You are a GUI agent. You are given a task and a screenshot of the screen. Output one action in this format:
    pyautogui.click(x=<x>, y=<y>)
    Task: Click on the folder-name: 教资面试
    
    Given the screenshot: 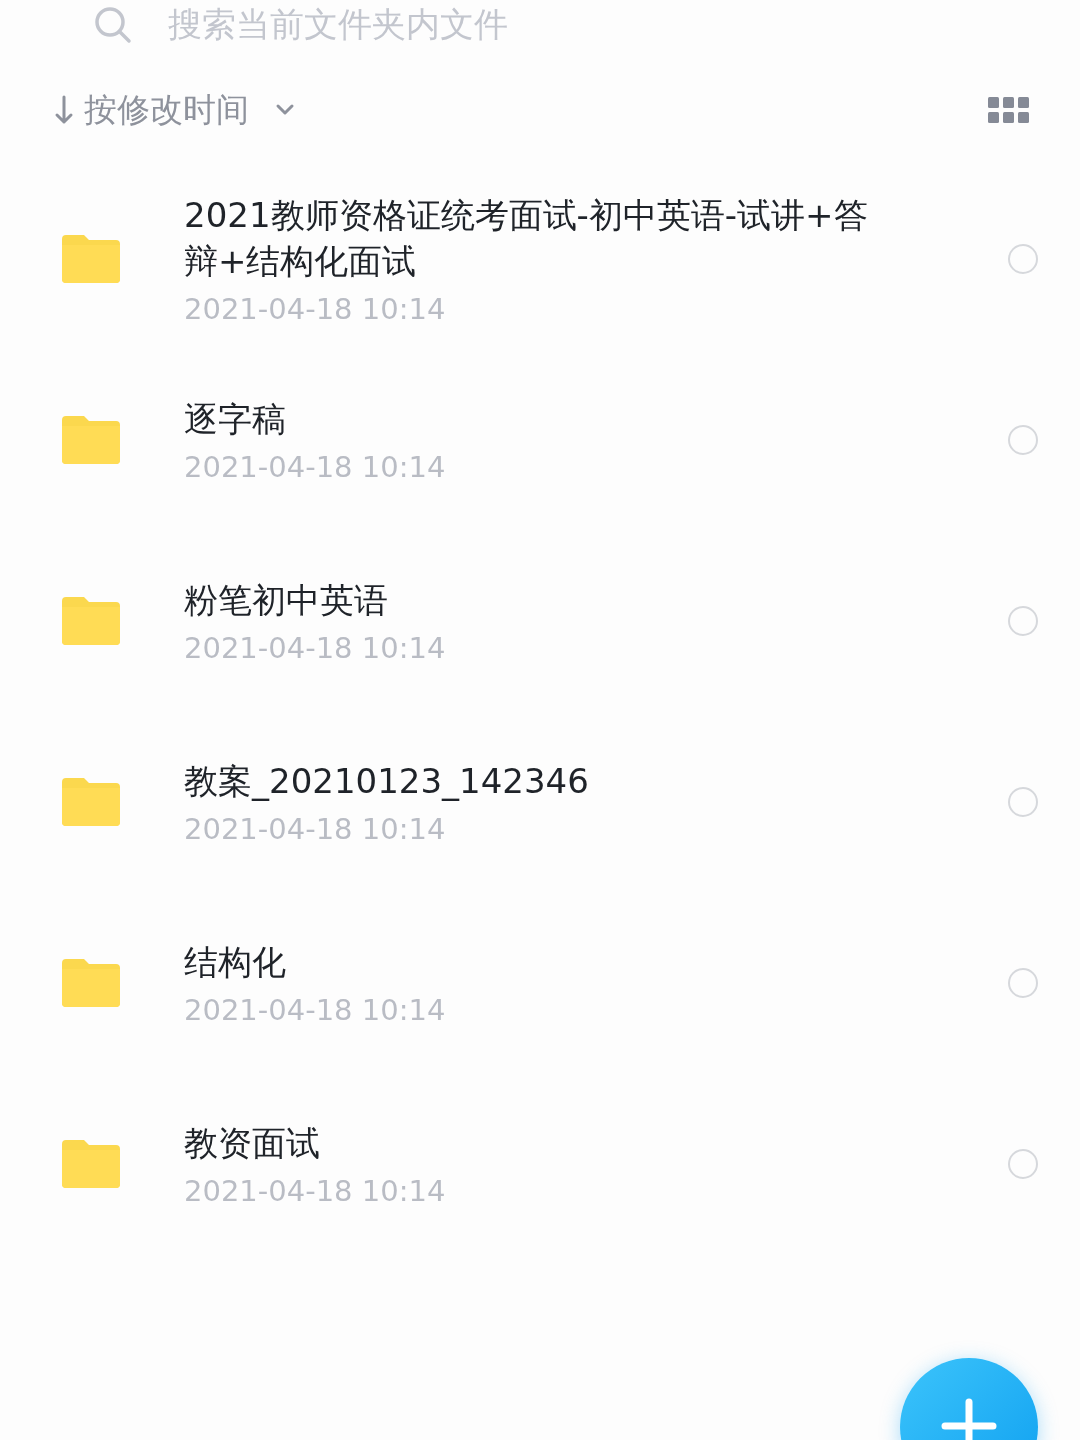 What is the action you would take?
    pyautogui.click(x=541, y=1142)
    